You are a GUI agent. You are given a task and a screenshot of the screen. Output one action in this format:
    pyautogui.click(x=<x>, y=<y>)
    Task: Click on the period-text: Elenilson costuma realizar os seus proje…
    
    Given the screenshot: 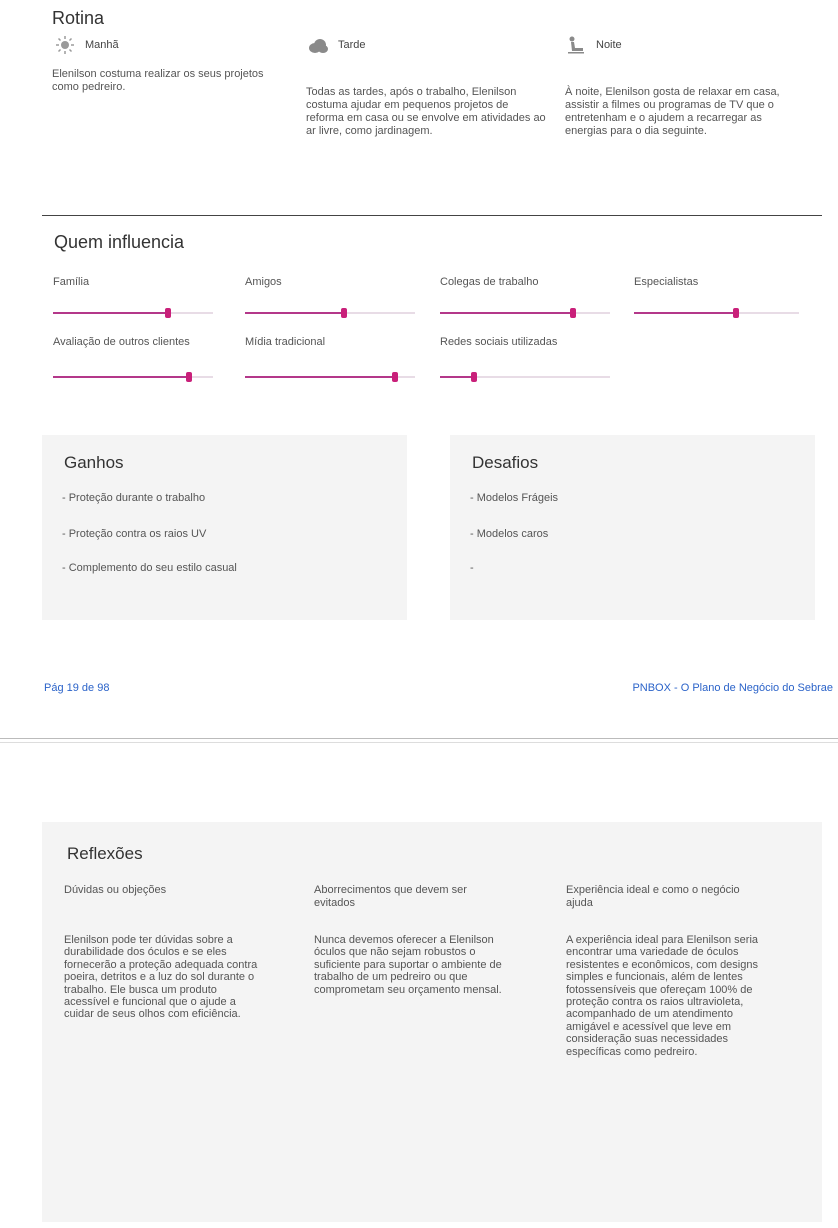 What is the action you would take?
    pyautogui.click(x=158, y=80)
    